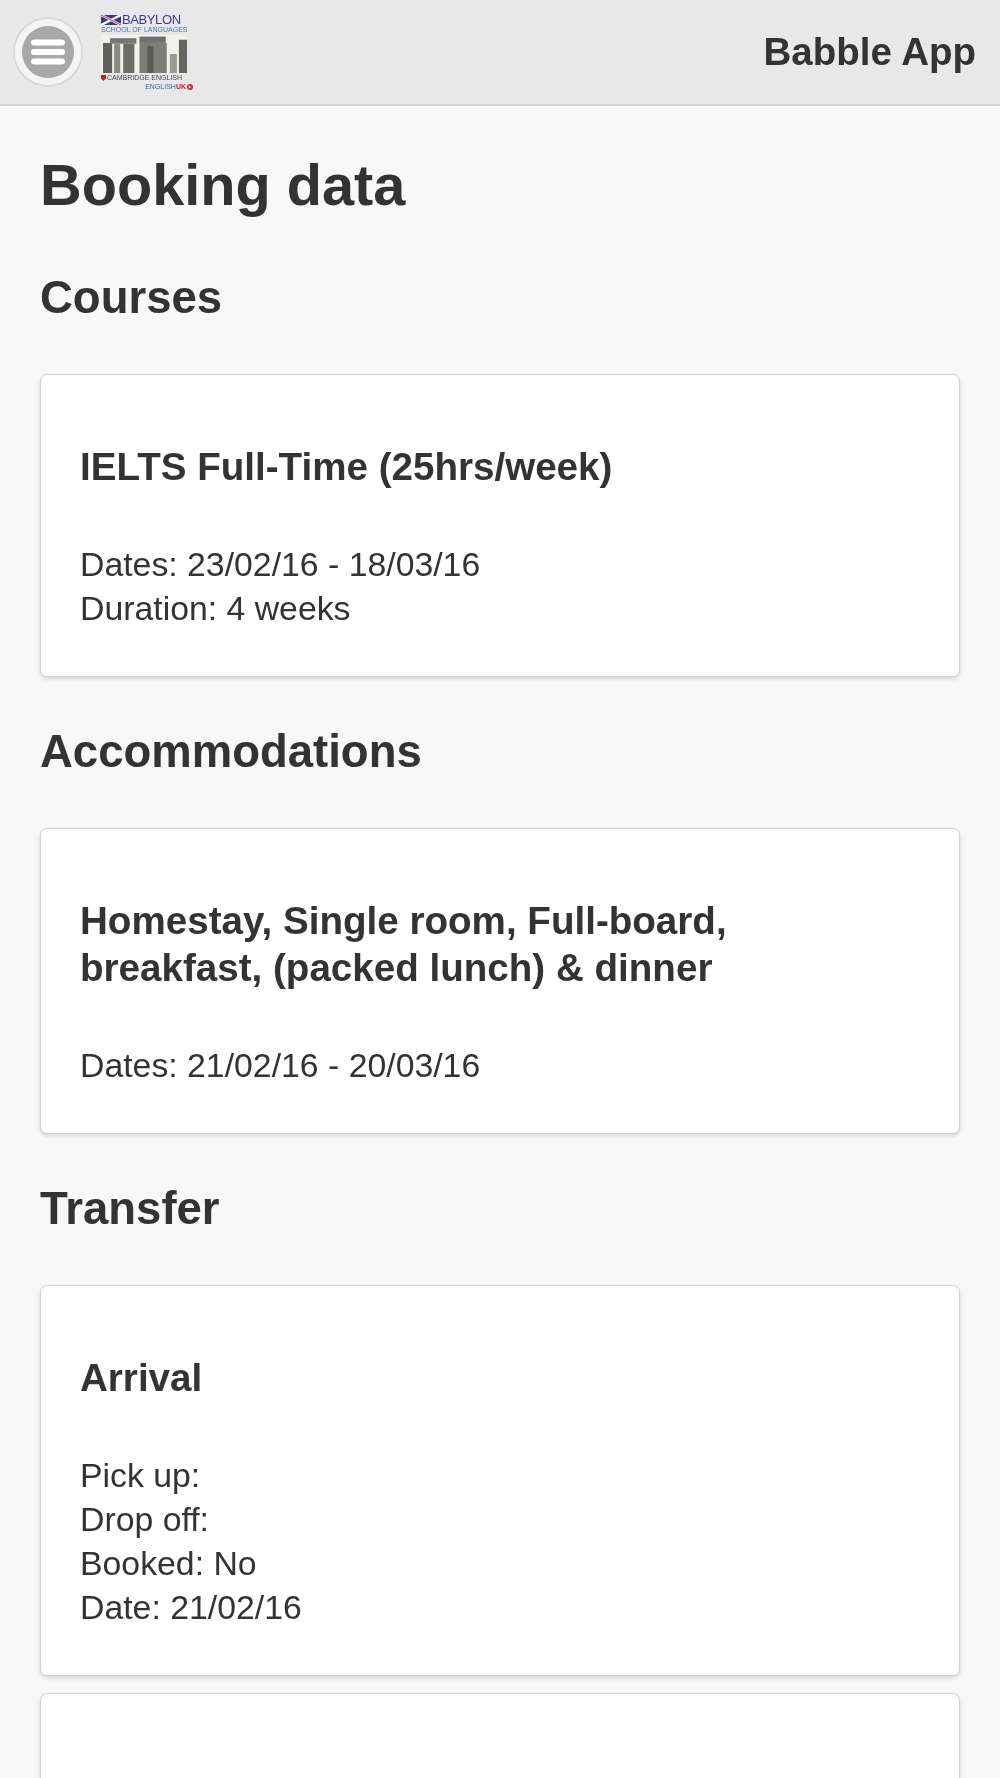 The height and width of the screenshot is (1778, 1000). Describe the element at coordinates (48, 52) in the screenshot. I see `menu-icon` at that location.